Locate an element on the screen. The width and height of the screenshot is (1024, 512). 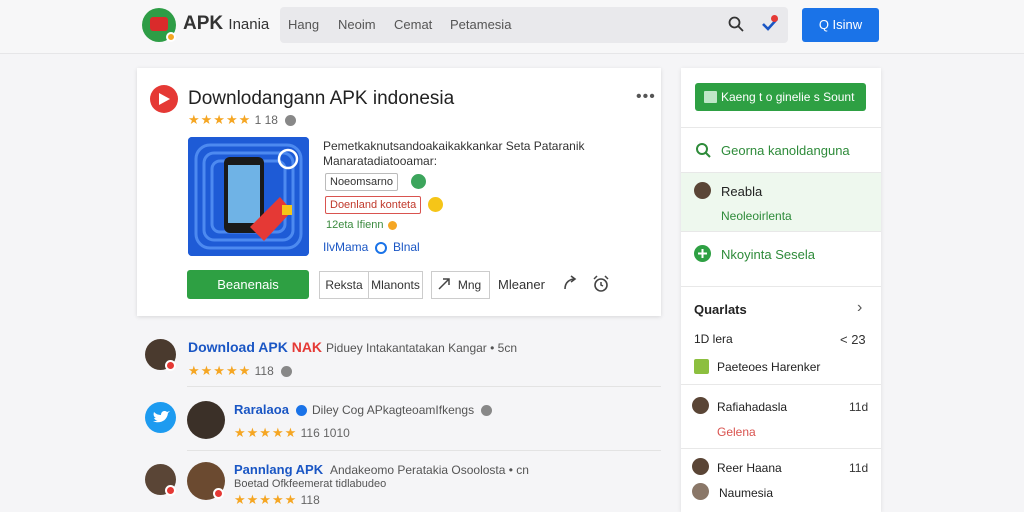
developer-suffix: Blnal is located at coordinates (406, 247).